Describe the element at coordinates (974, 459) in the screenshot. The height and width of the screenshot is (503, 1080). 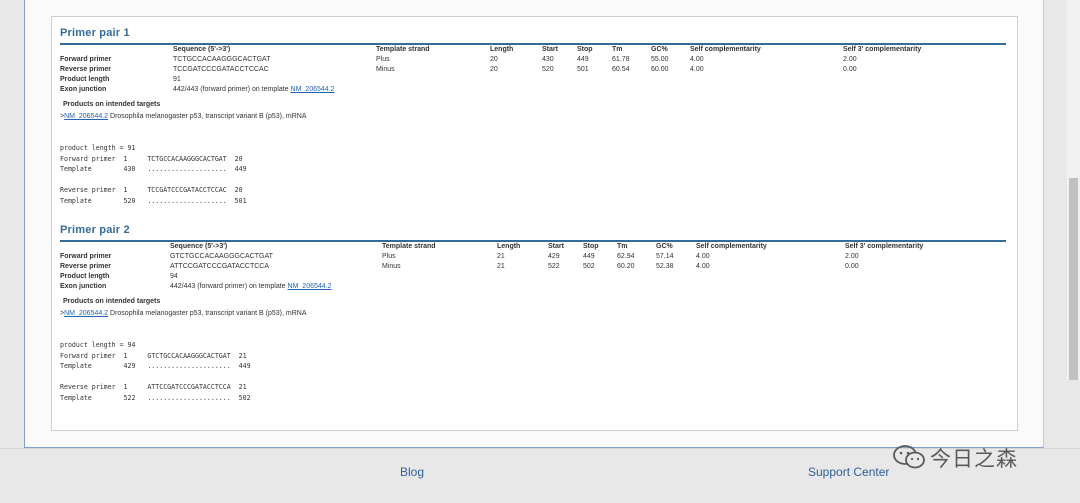
I see `watermark-text: 今日之森` at that location.